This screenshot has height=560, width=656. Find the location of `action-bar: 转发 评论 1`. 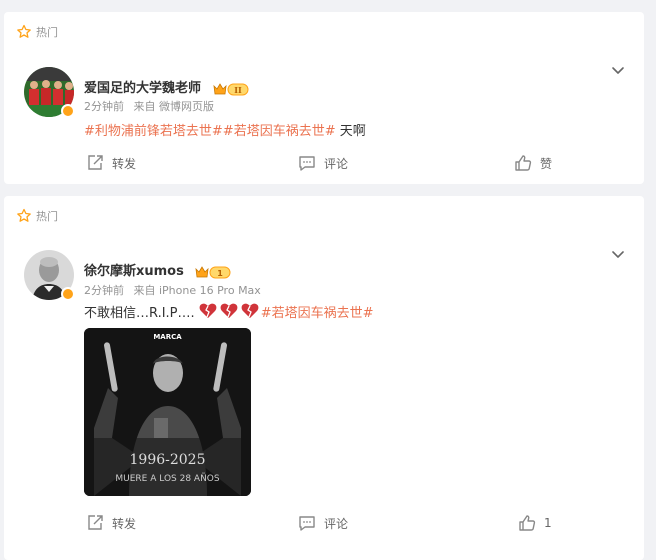

action-bar: 转发 评论 1 is located at coordinates (324, 524).